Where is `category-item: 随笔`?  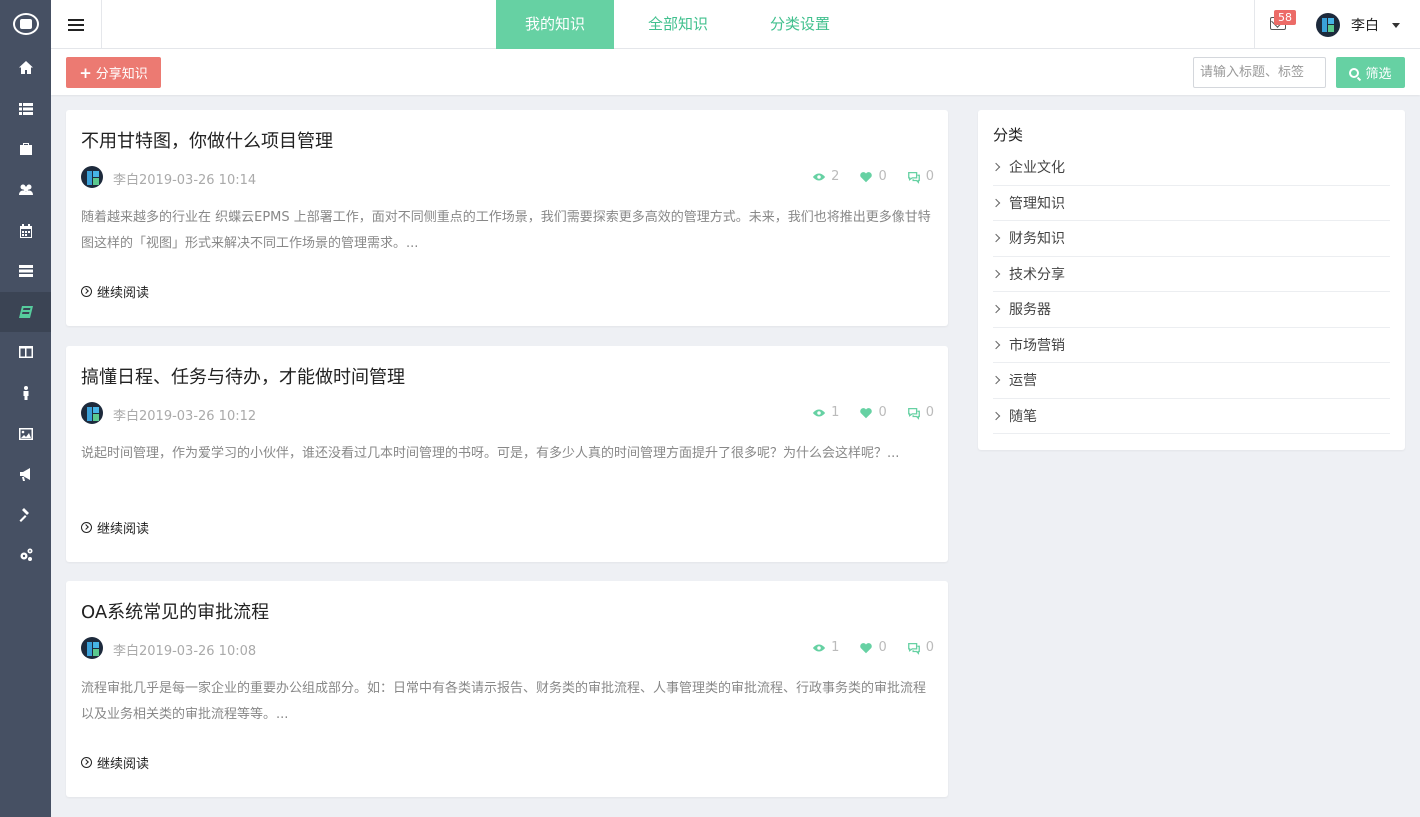 category-item: 随笔 is located at coordinates (1190, 416).